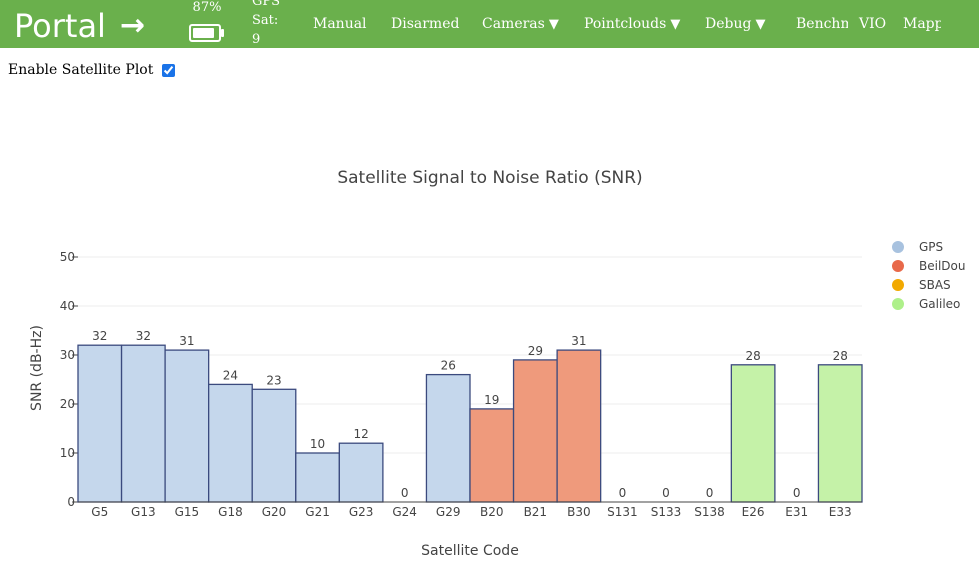  What do you see at coordinates (935, 285) in the screenshot?
I see `legend-label: SBAS` at bounding box center [935, 285].